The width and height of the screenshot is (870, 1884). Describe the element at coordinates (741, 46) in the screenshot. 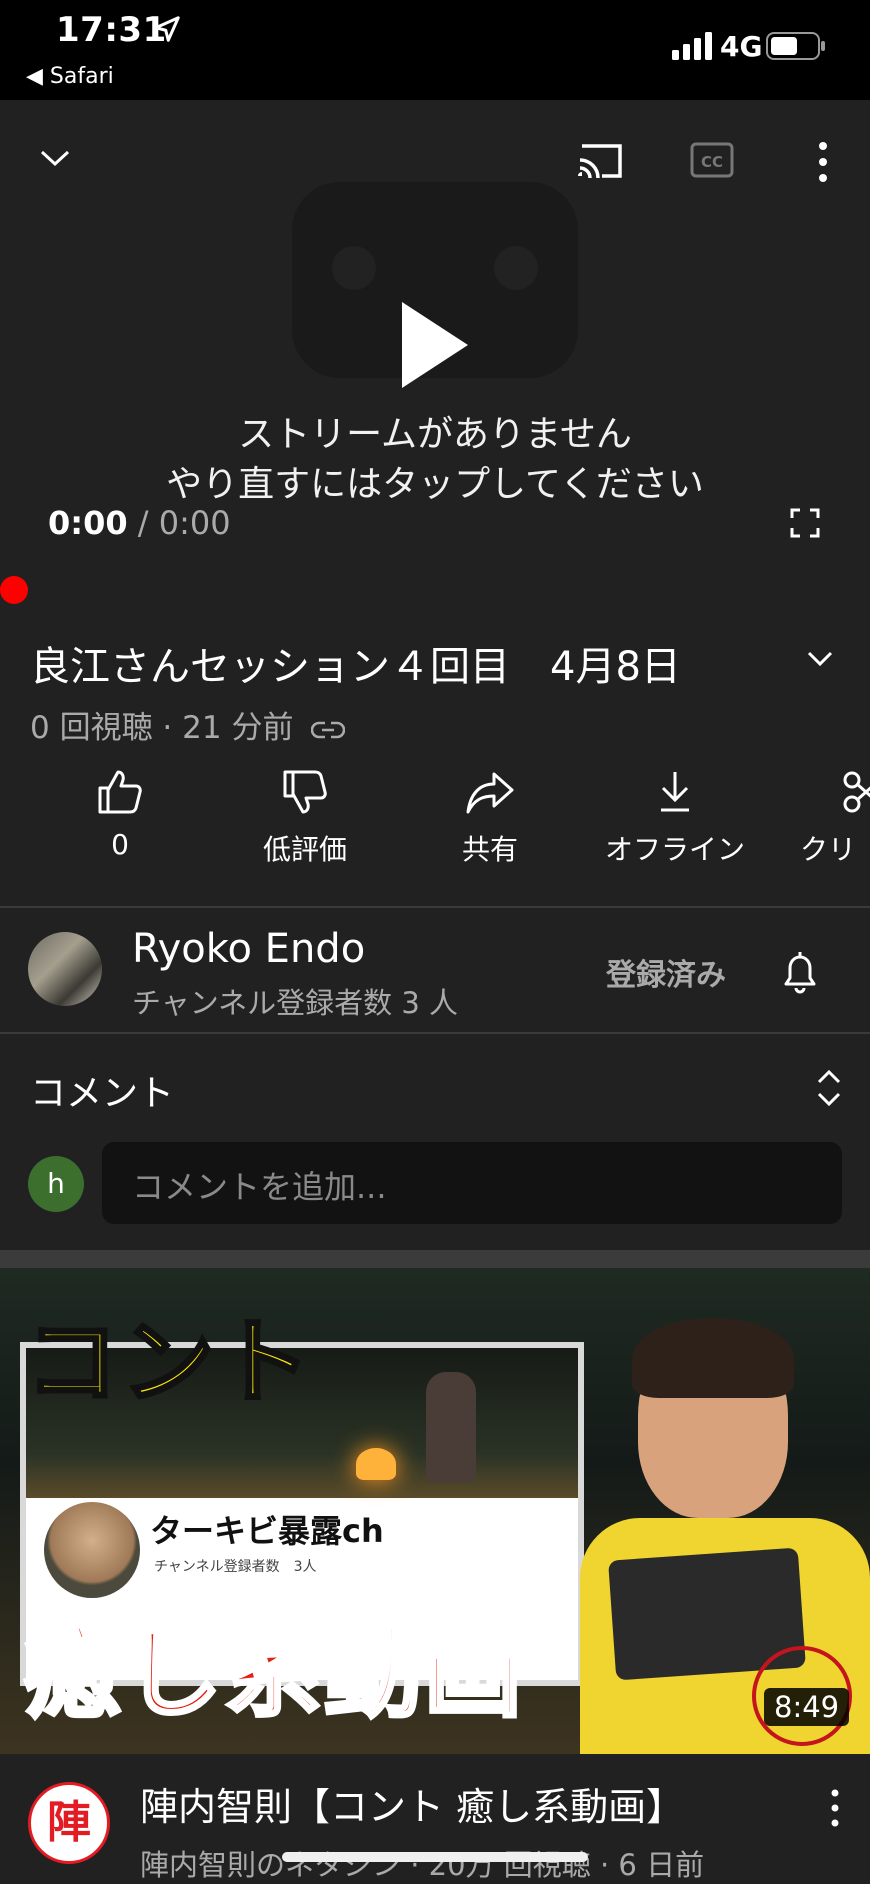

I see `network-type: 4G` at that location.